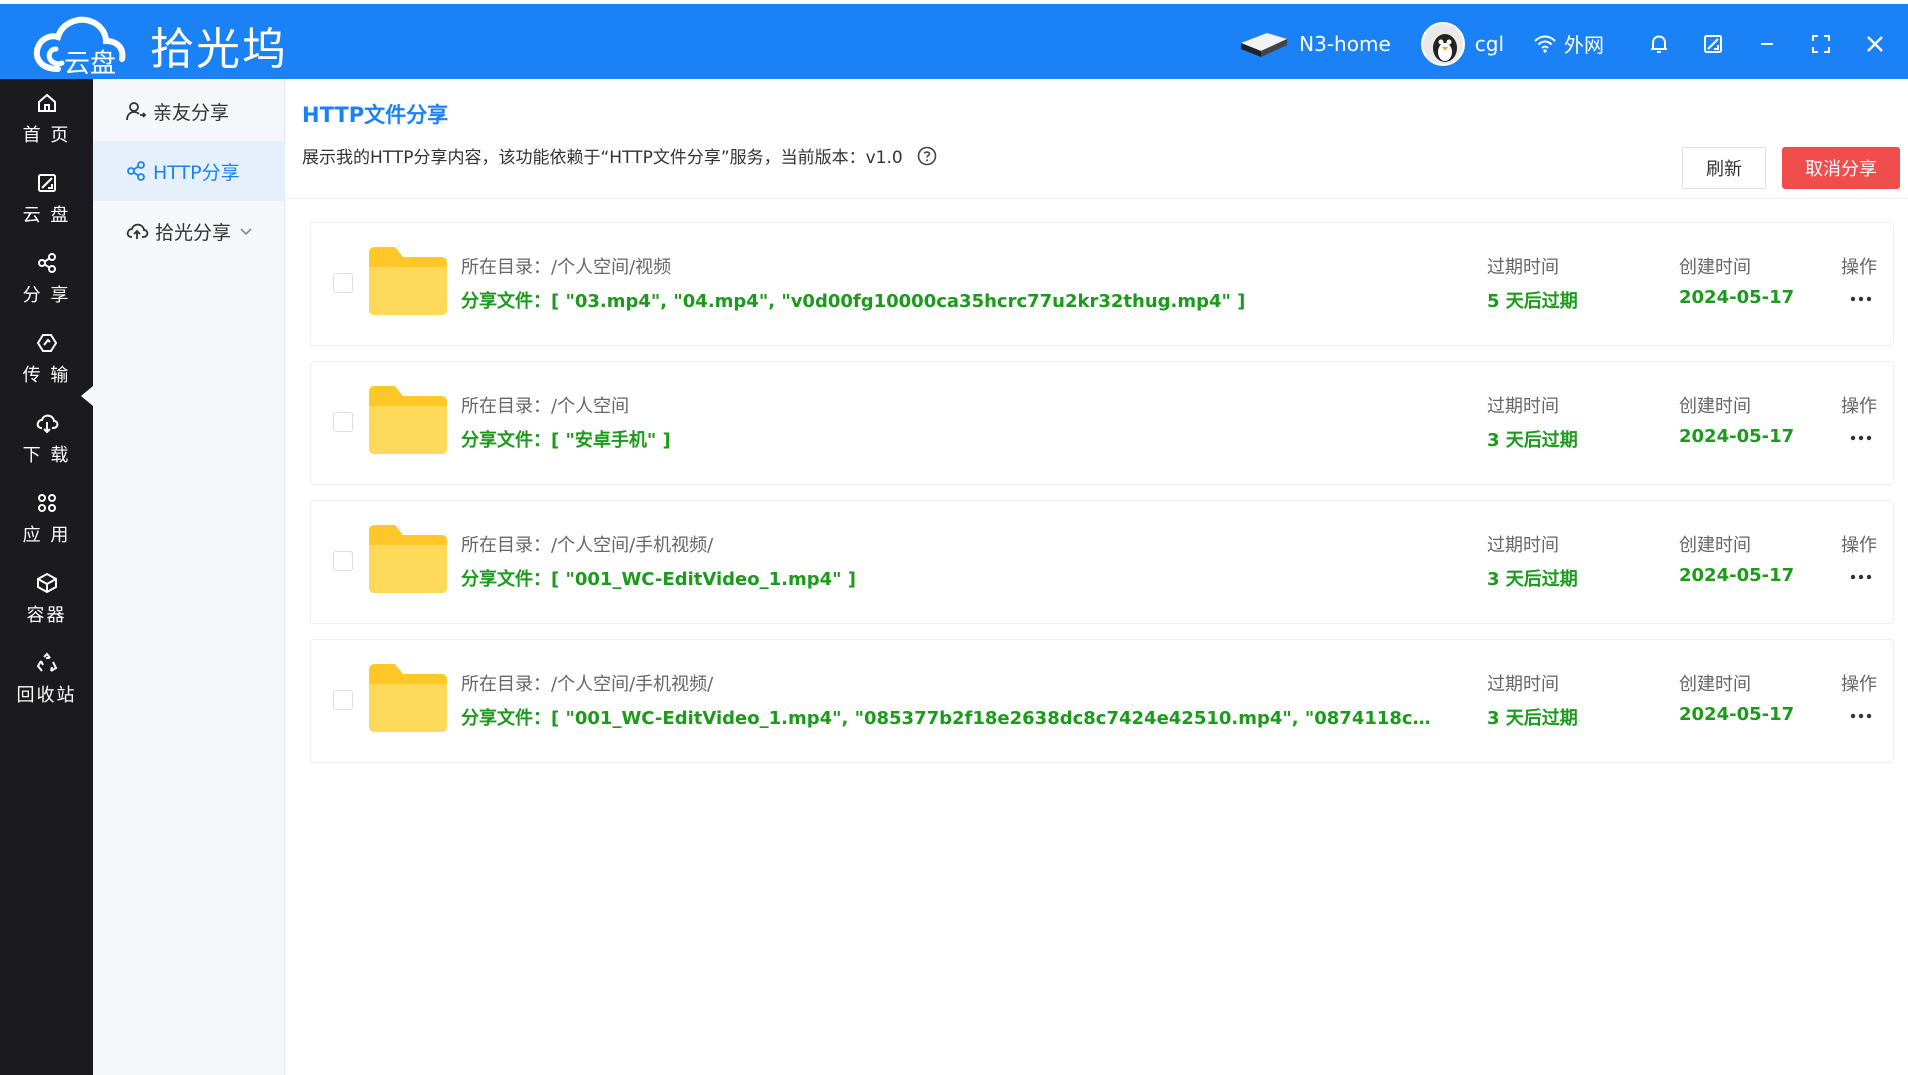 The height and width of the screenshot is (1075, 1908). I want to click on minimize-icon, so click(1767, 43).